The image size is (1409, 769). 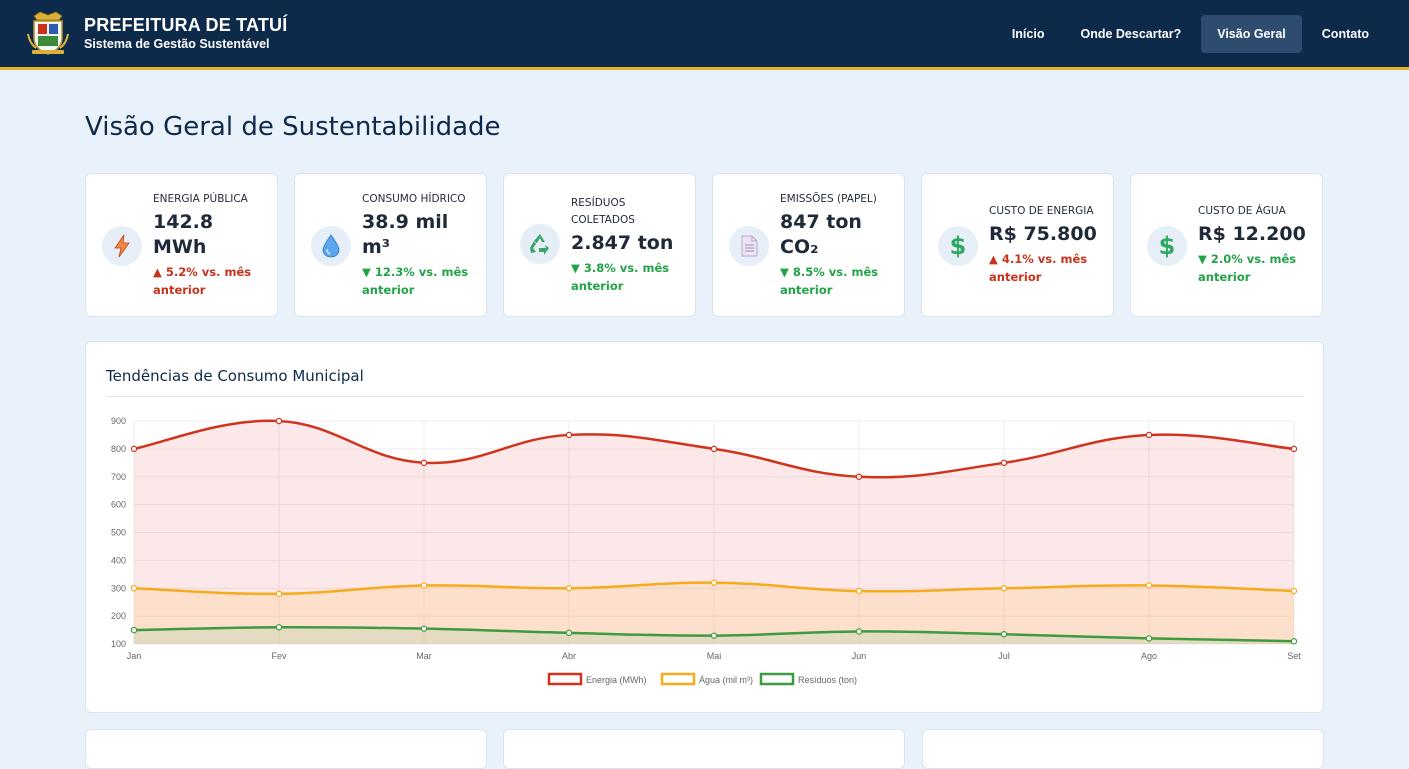 What do you see at coordinates (1130, 34) in the screenshot?
I see `nav-onde-descartar: Onde Descartar?` at bounding box center [1130, 34].